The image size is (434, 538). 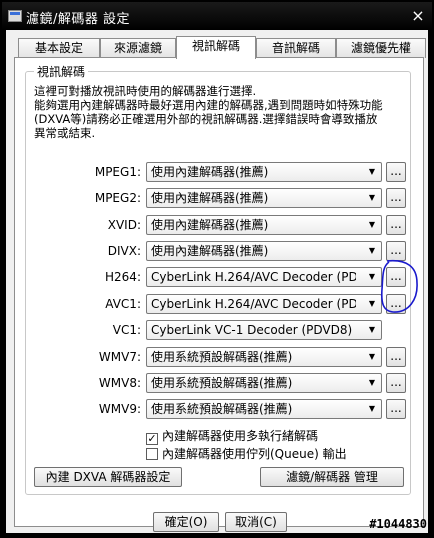 I want to click on divx-decoder-select: 使用內建解碼器(推薦) ▼, so click(x=264, y=251).